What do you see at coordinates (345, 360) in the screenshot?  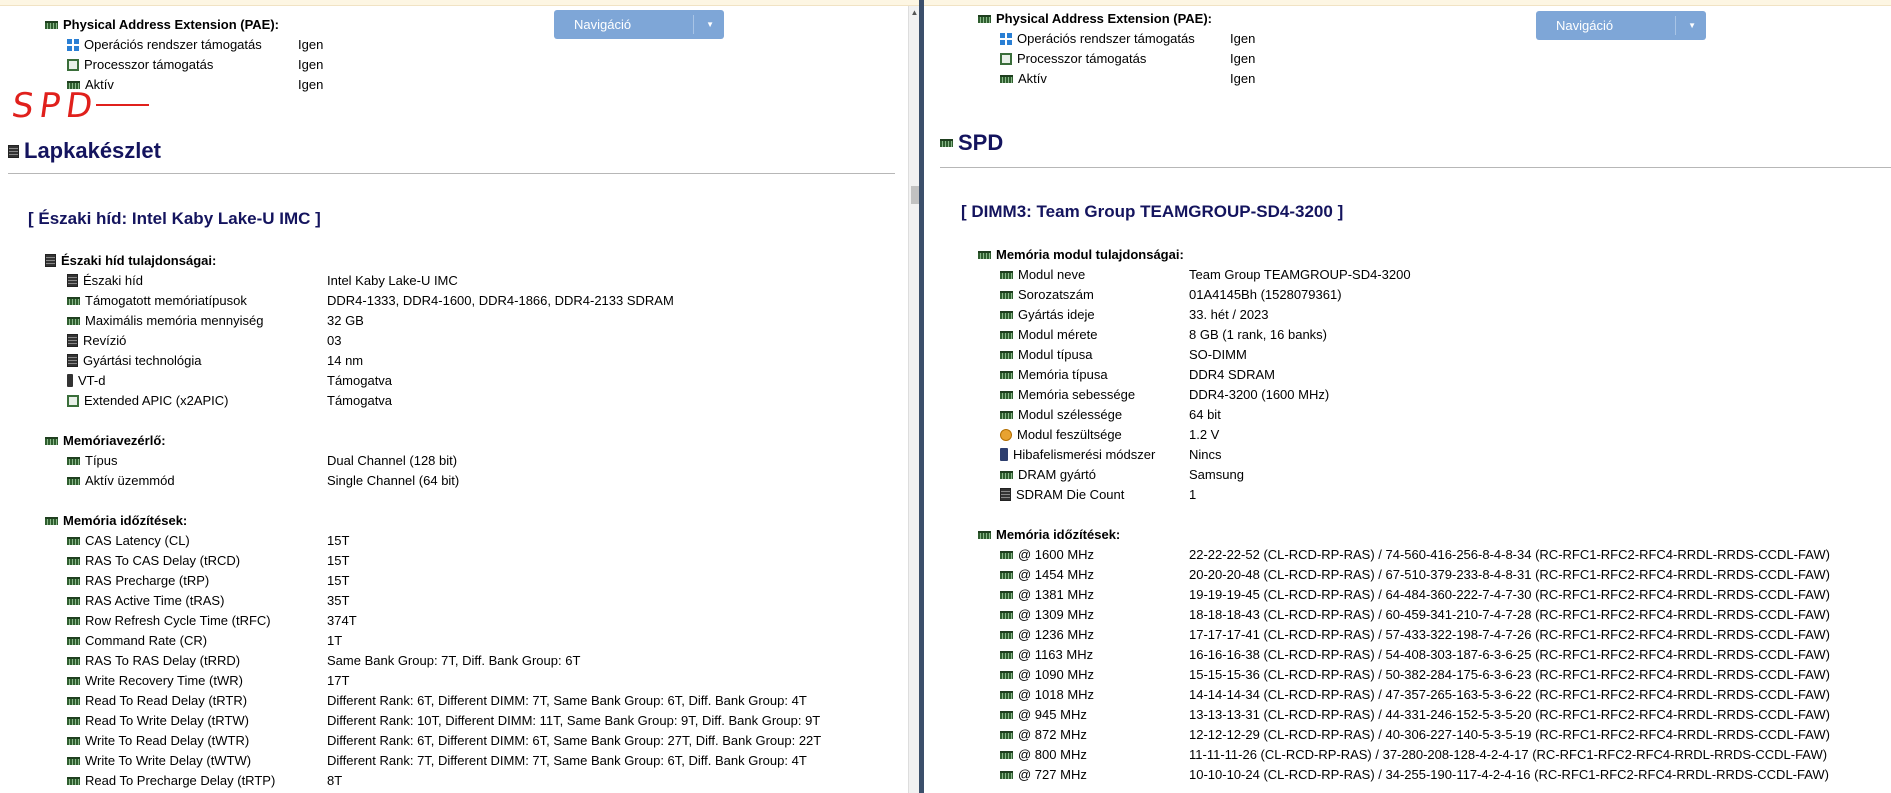 I see `property-value: 14 nm` at bounding box center [345, 360].